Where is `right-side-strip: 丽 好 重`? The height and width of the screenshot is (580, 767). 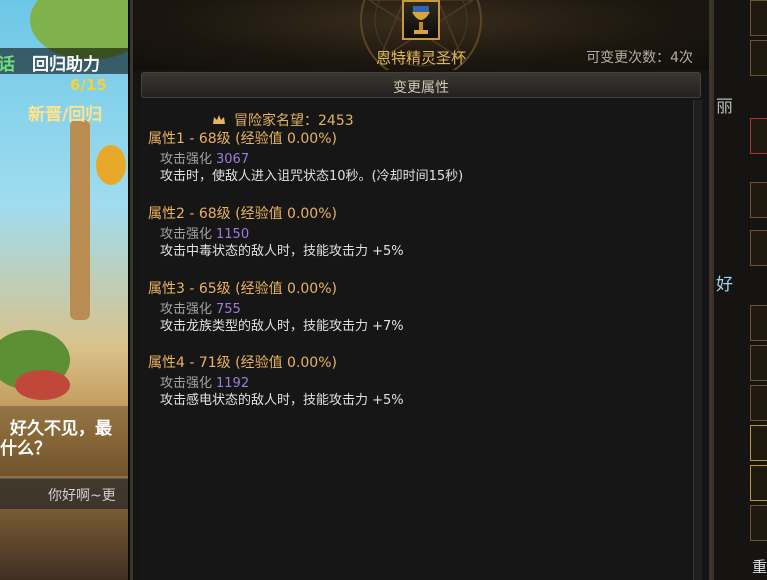
right-side-strip: 丽 好 重 is located at coordinates (739, 290).